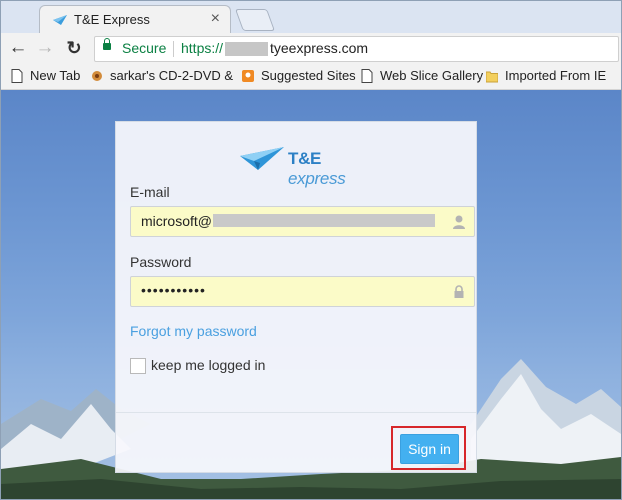 Image resolution: width=622 pixels, height=500 pixels. I want to click on logo-suffix: express, so click(317, 178).